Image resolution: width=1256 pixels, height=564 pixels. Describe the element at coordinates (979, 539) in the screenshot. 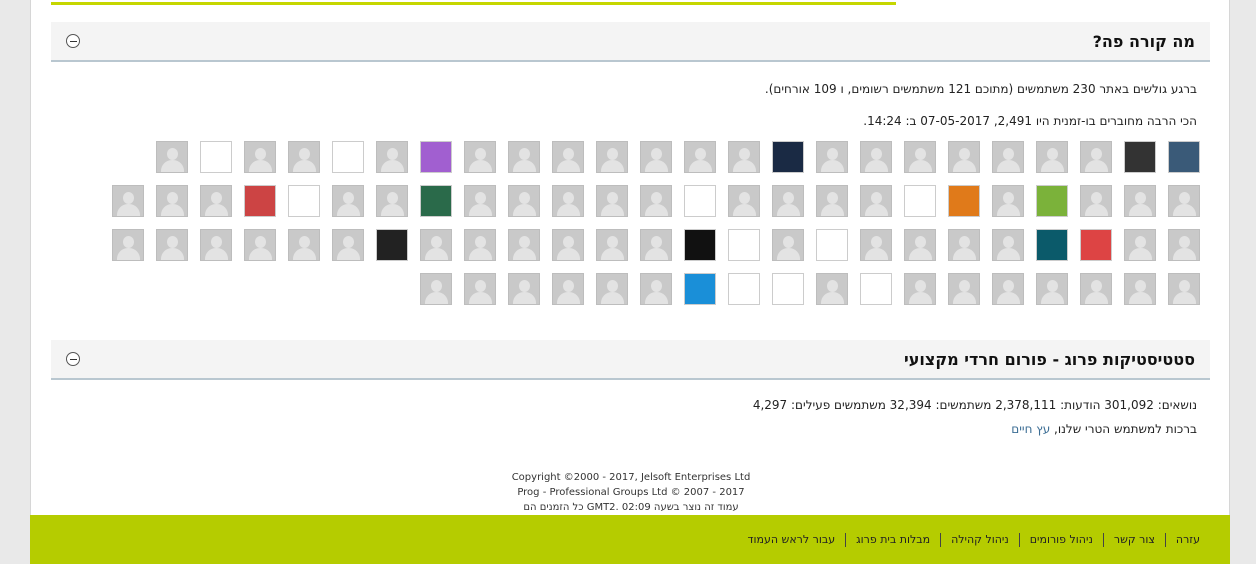

I see `footer-link-community-admin: ניהול קהילה` at that location.